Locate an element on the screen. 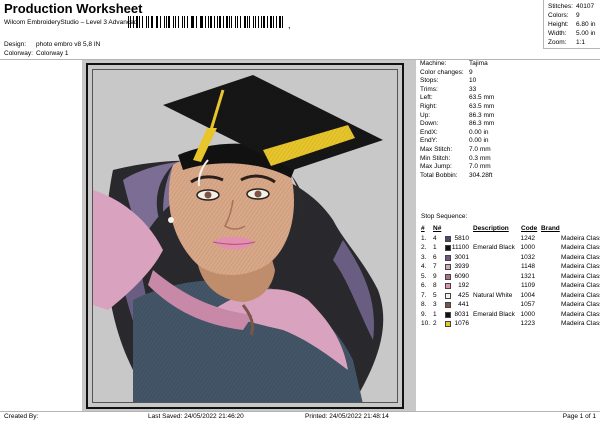 This screenshot has height=424, width=600. thread-code: 192 is located at coordinates (463, 285).